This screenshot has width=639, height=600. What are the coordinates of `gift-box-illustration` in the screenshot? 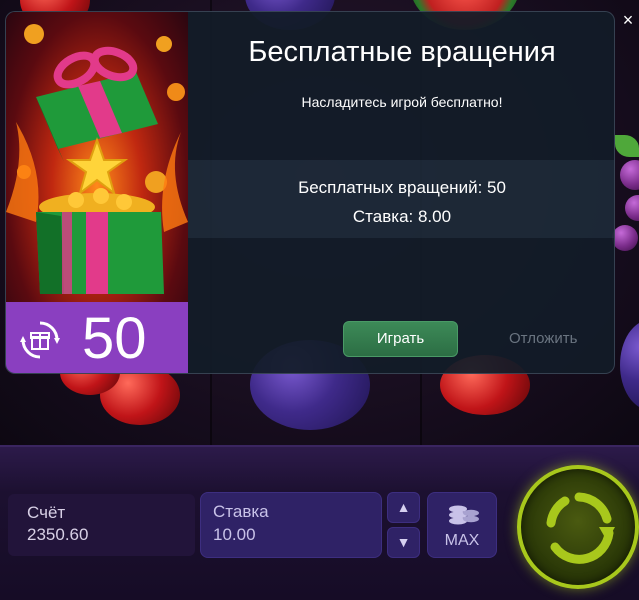 It's located at (97, 159).